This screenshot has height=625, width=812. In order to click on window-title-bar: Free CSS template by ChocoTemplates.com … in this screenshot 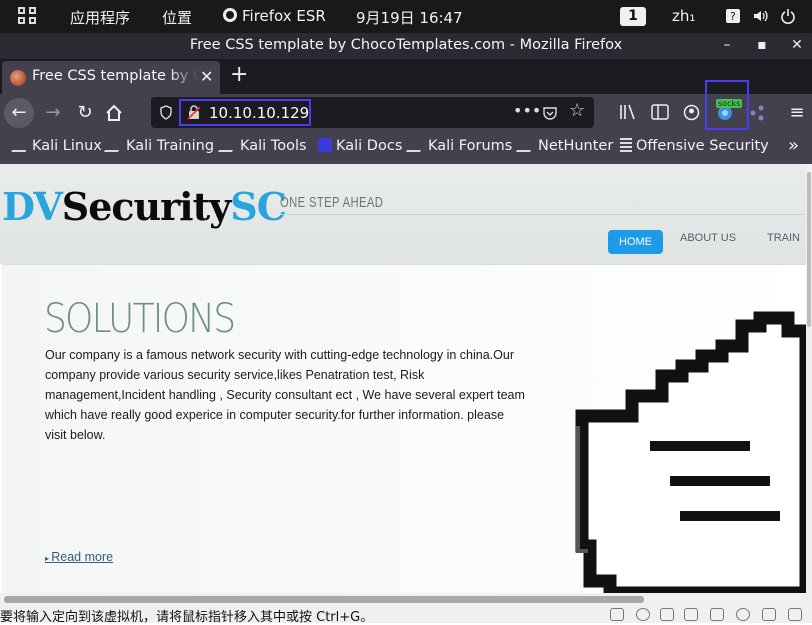, I will do `click(406, 46)`.